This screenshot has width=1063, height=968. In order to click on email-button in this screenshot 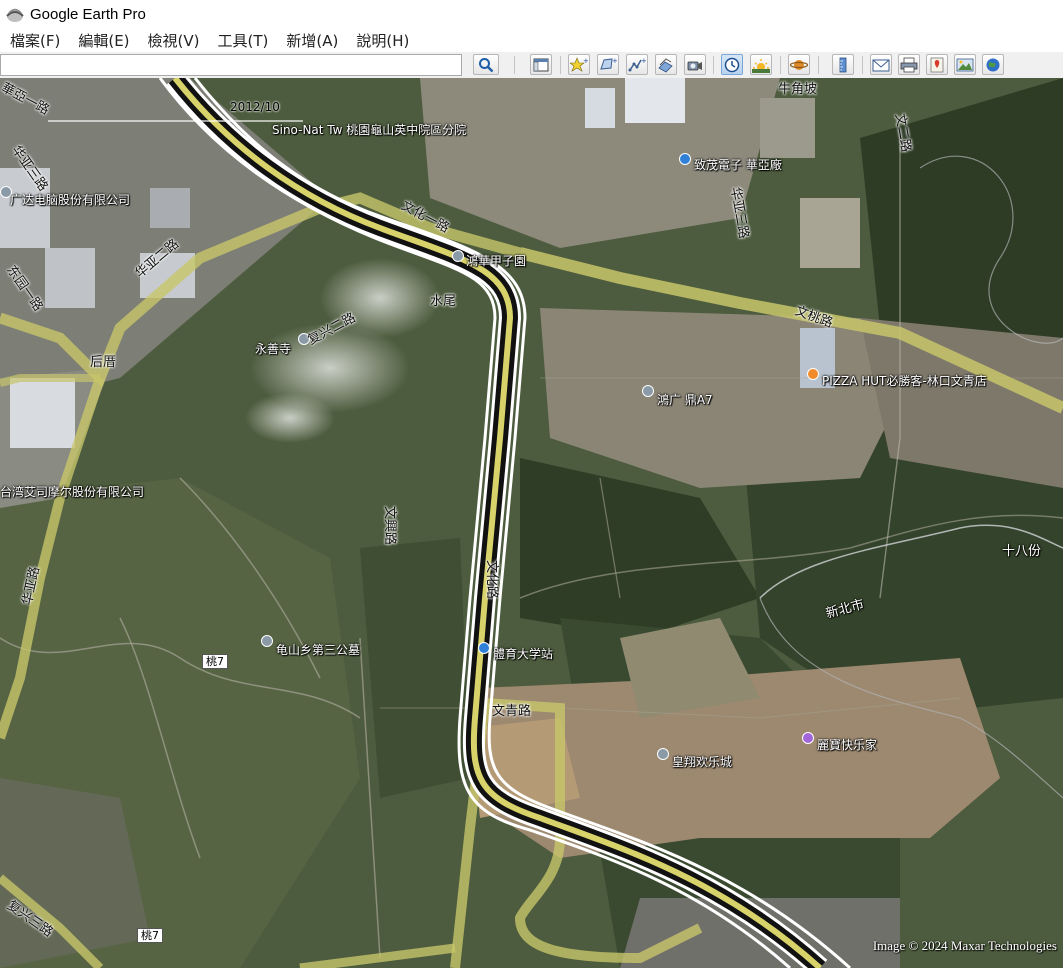, I will do `click(881, 64)`.